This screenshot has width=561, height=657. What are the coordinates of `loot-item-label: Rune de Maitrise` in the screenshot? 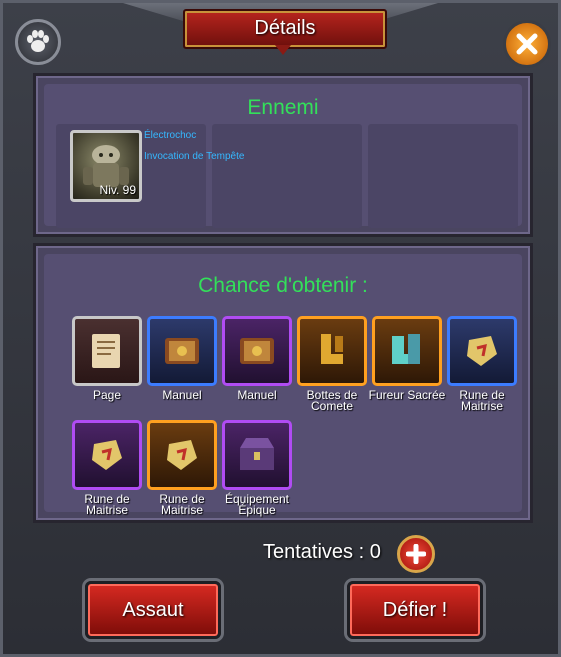 It's located at (482, 400).